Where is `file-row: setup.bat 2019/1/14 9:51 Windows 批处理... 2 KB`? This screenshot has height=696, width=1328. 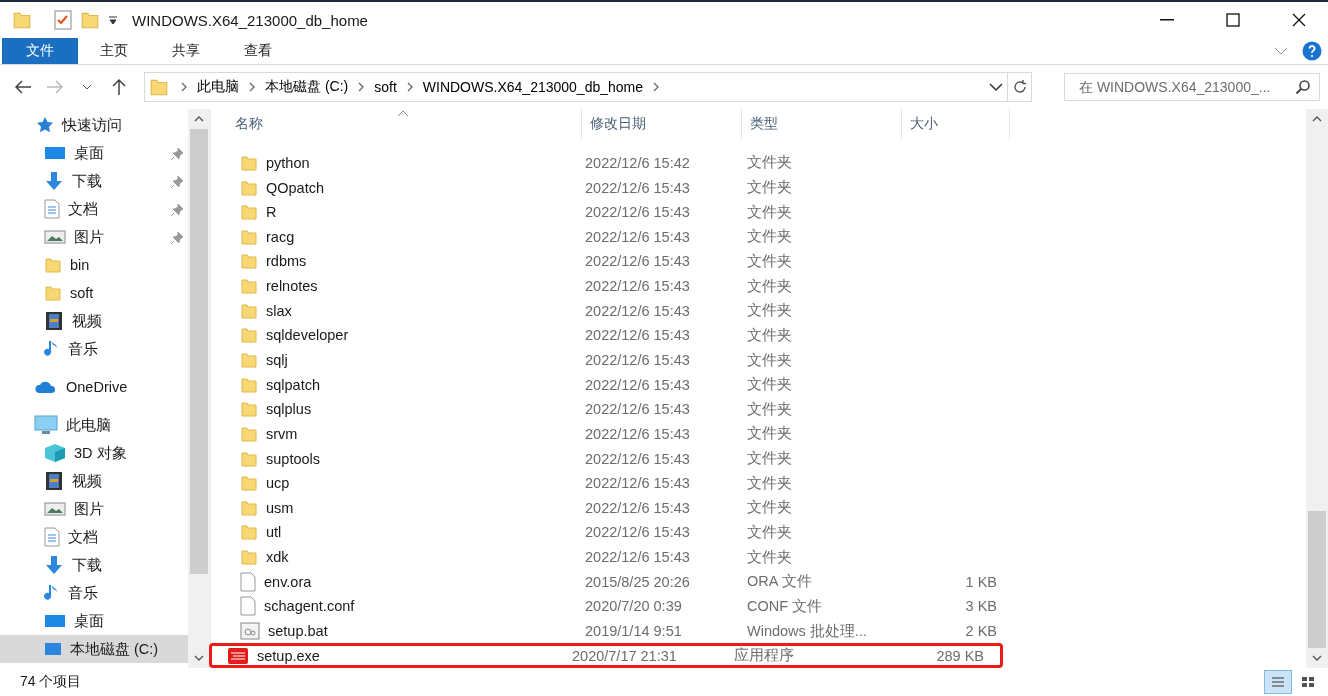 file-row: setup.bat 2019/1/14 9:51 Windows 批处理... 2 KB is located at coordinates (618, 631).